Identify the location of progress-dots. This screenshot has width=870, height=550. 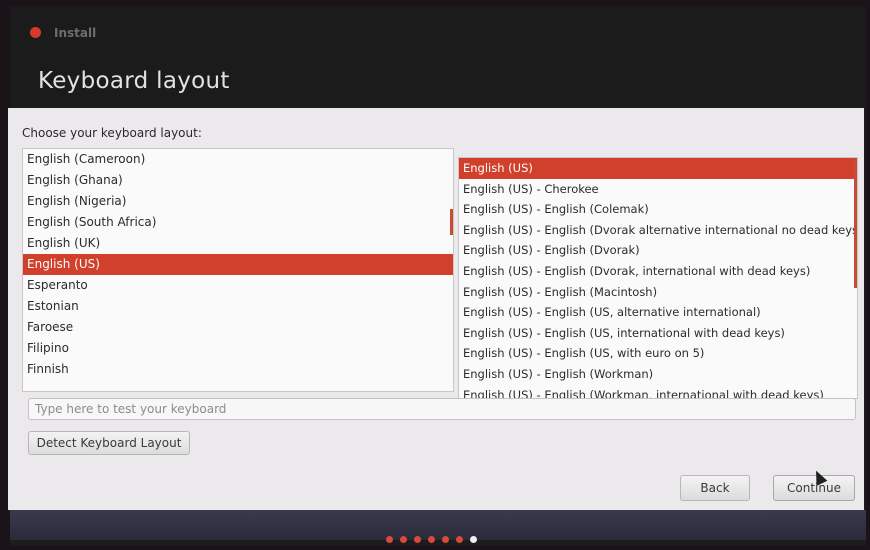
(431, 539).